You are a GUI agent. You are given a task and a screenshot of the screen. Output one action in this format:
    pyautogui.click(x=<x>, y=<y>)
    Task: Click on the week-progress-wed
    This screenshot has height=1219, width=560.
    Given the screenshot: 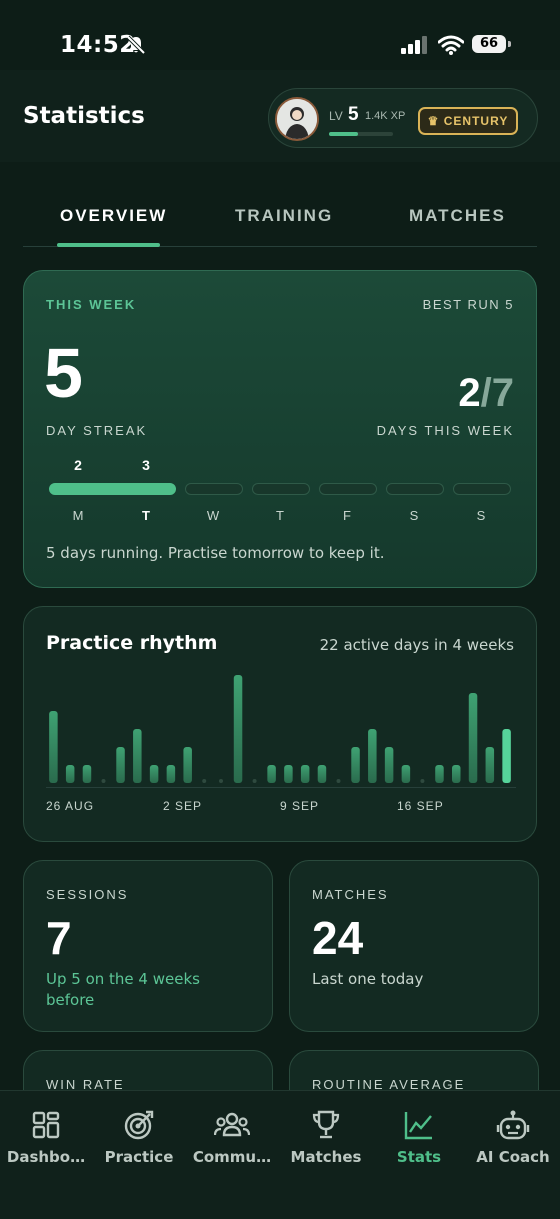 What is the action you would take?
    pyautogui.click(x=214, y=489)
    